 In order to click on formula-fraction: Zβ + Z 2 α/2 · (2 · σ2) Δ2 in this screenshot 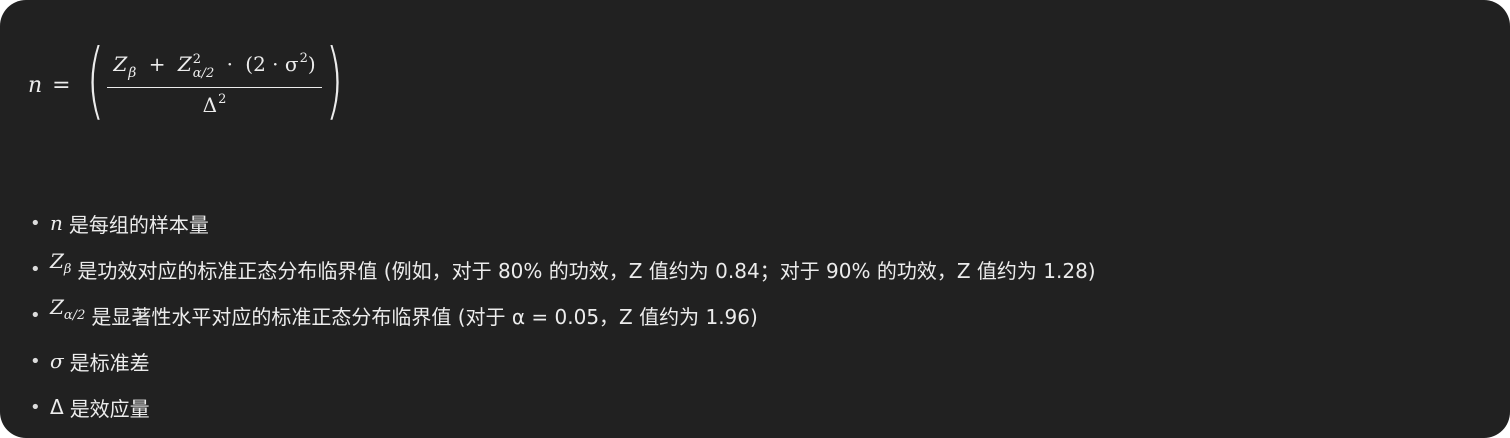, I will do `click(214, 85)`.